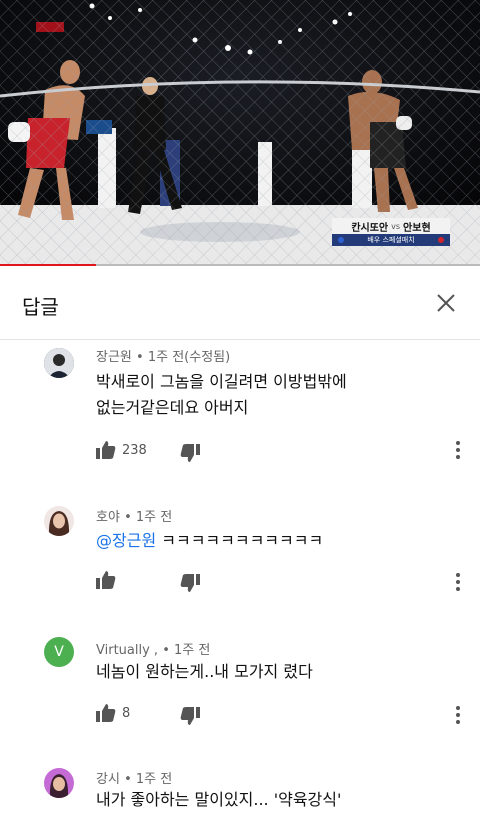 The height and width of the screenshot is (821, 480). I want to click on avatar-letter: V, so click(59, 652).